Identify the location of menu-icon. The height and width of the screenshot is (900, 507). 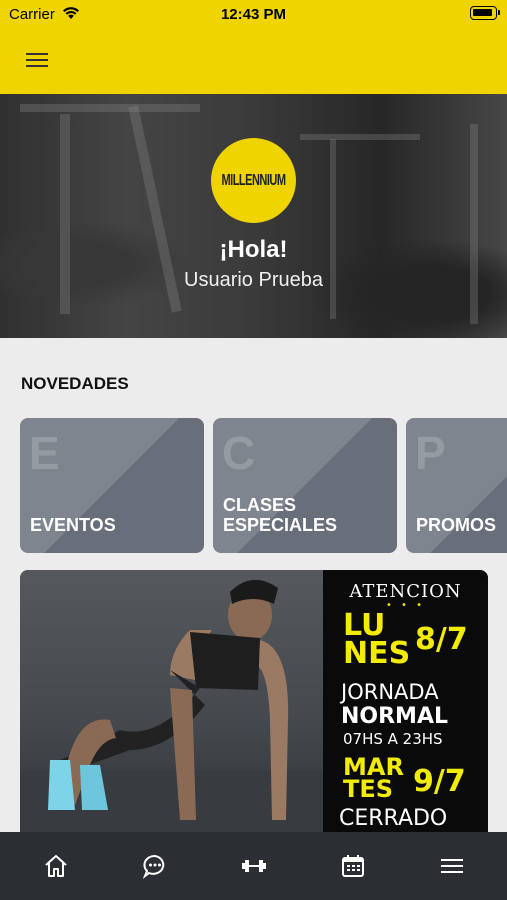
(451, 866).